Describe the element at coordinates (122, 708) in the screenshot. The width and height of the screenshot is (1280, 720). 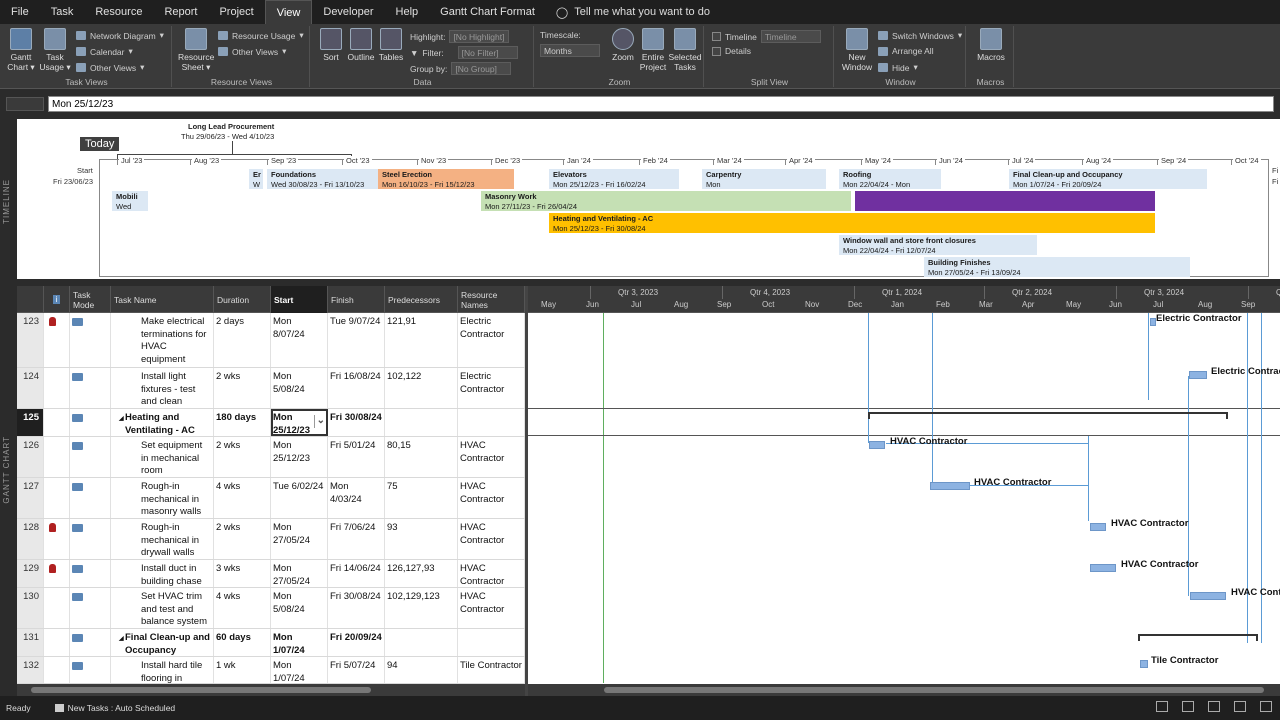
I see `status-new-tasks: New Tasks : Auto Scheduled` at that location.